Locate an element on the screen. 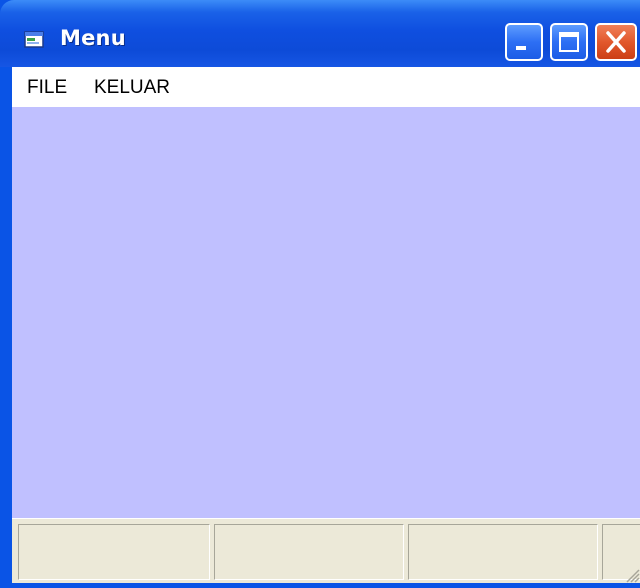 This screenshot has height=588, width=640. form-window-icon is located at coordinates (34, 40).